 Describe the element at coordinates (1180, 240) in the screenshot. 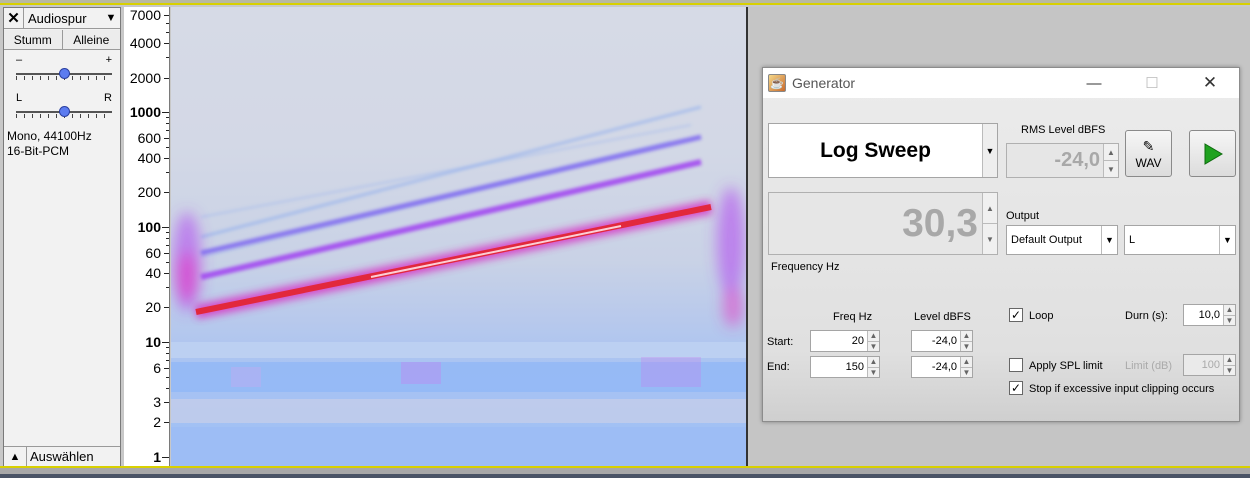

I see `output-channel-select: L ▼` at that location.